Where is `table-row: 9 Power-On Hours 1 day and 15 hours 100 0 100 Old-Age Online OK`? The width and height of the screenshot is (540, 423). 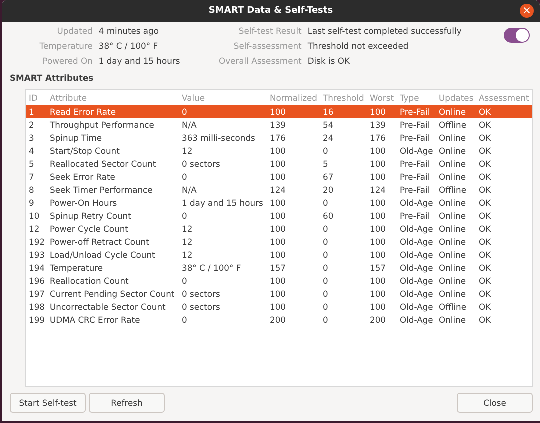
table-row: 9 Power-On Hours 1 day and 15 hours 100 0 100 Old-Age Online OK is located at coordinates (279, 202).